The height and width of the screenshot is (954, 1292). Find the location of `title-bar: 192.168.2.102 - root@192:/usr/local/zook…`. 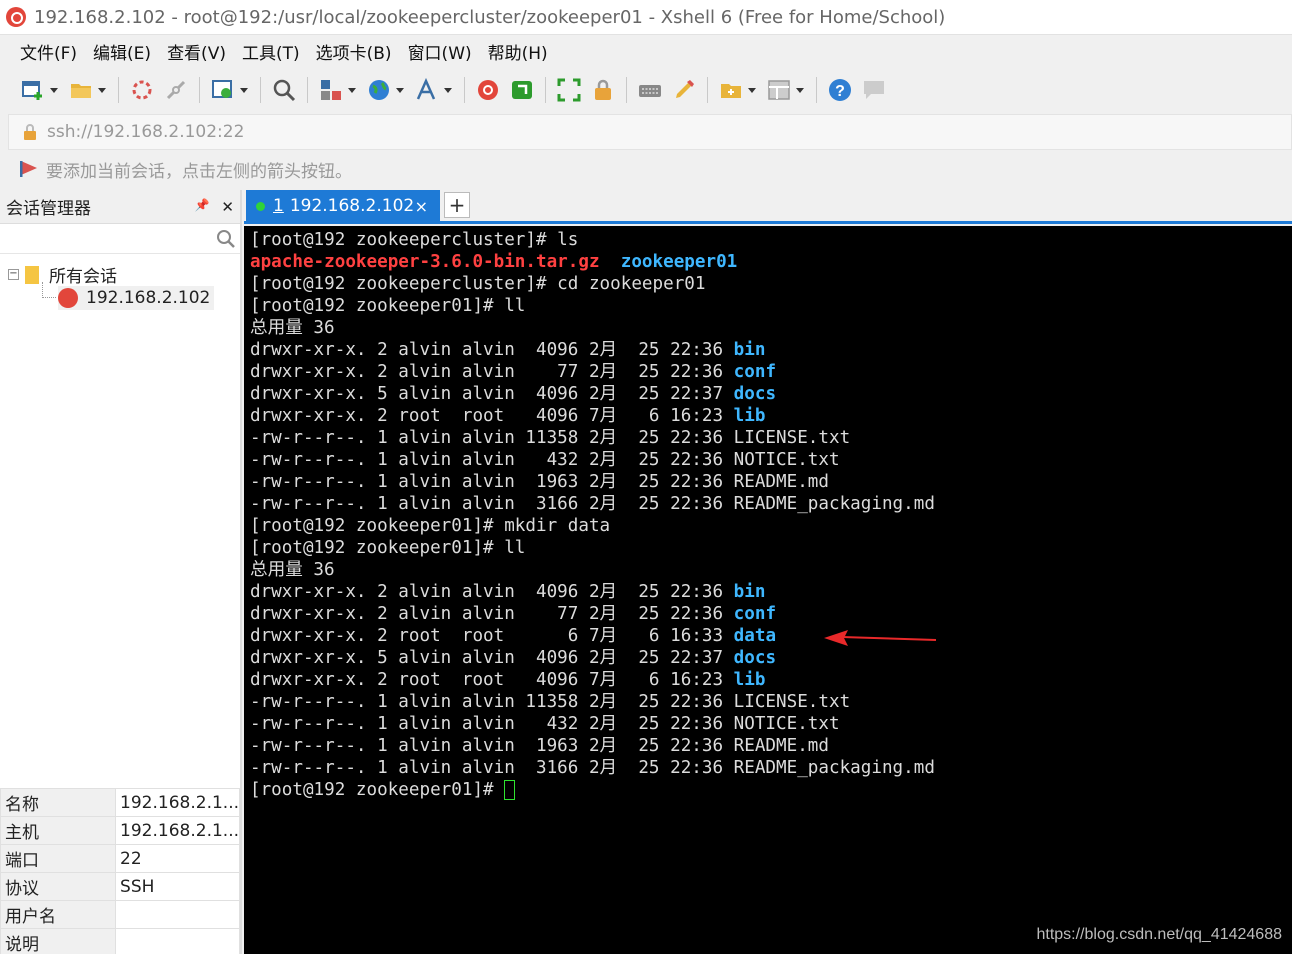

title-bar: 192.168.2.102 - root@192:/usr/local/zook… is located at coordinates (646, 17).